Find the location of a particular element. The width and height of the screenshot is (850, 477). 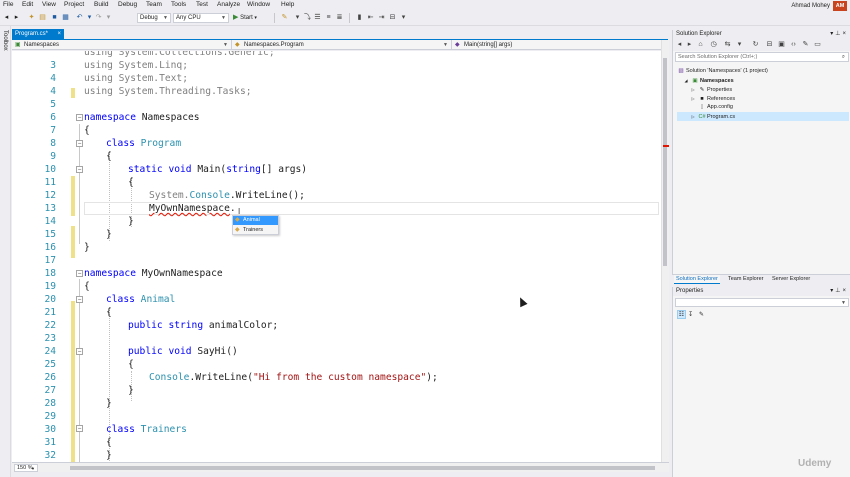

code-line: 33 } is located at coordinates (336, 455).